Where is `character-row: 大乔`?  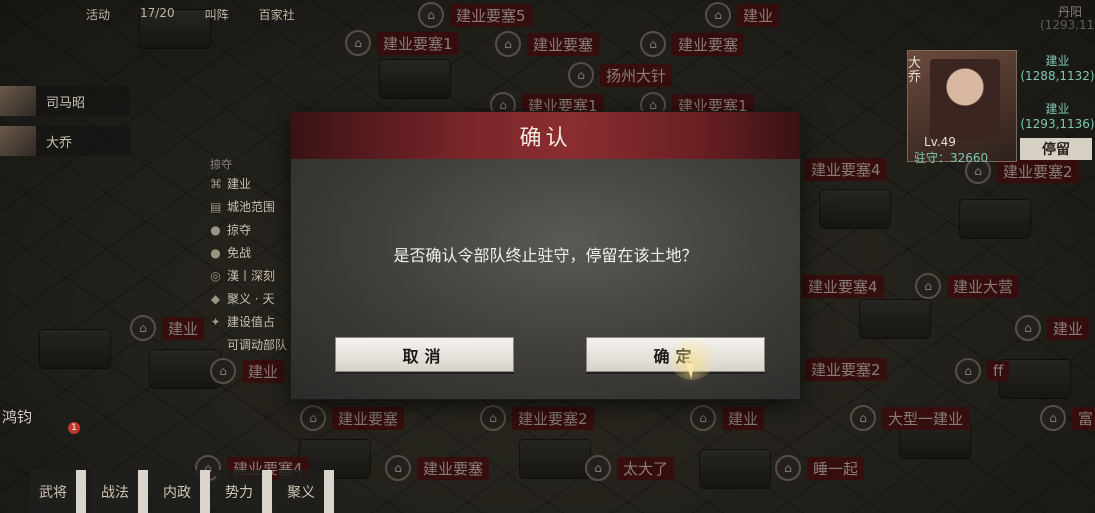 character-row: 大乔 is located at coordinates (65, 141).